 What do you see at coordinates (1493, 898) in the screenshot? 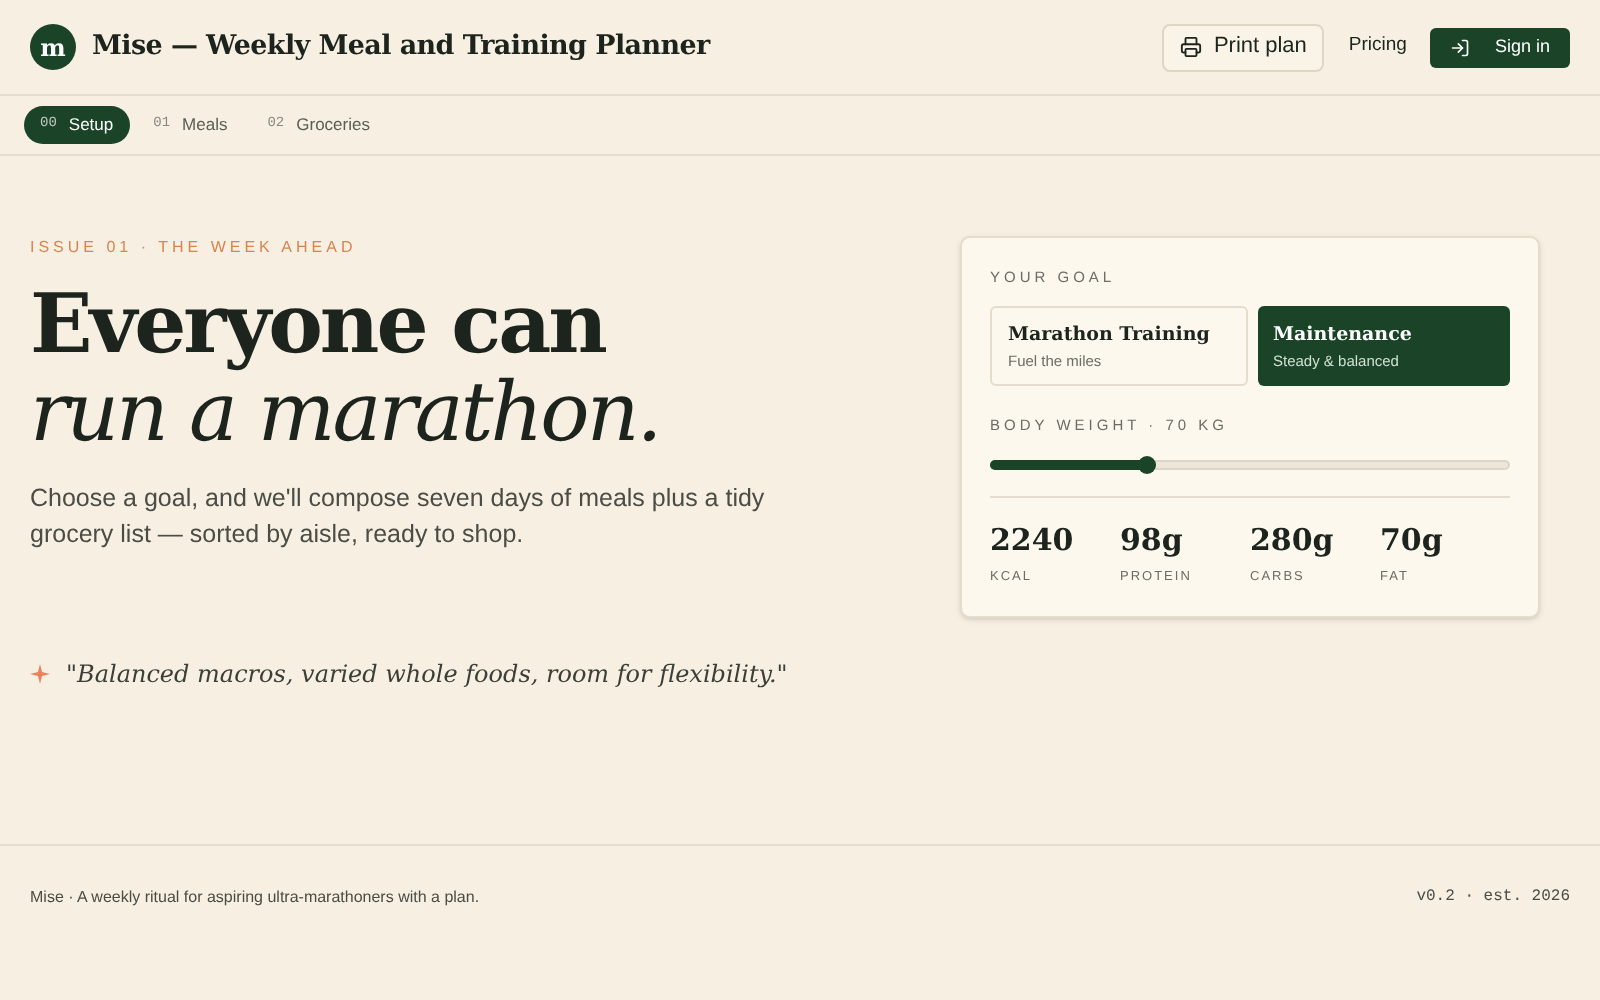
I see `version-text: v0.2 · est. 2026` at bounding box center [1493, 898].